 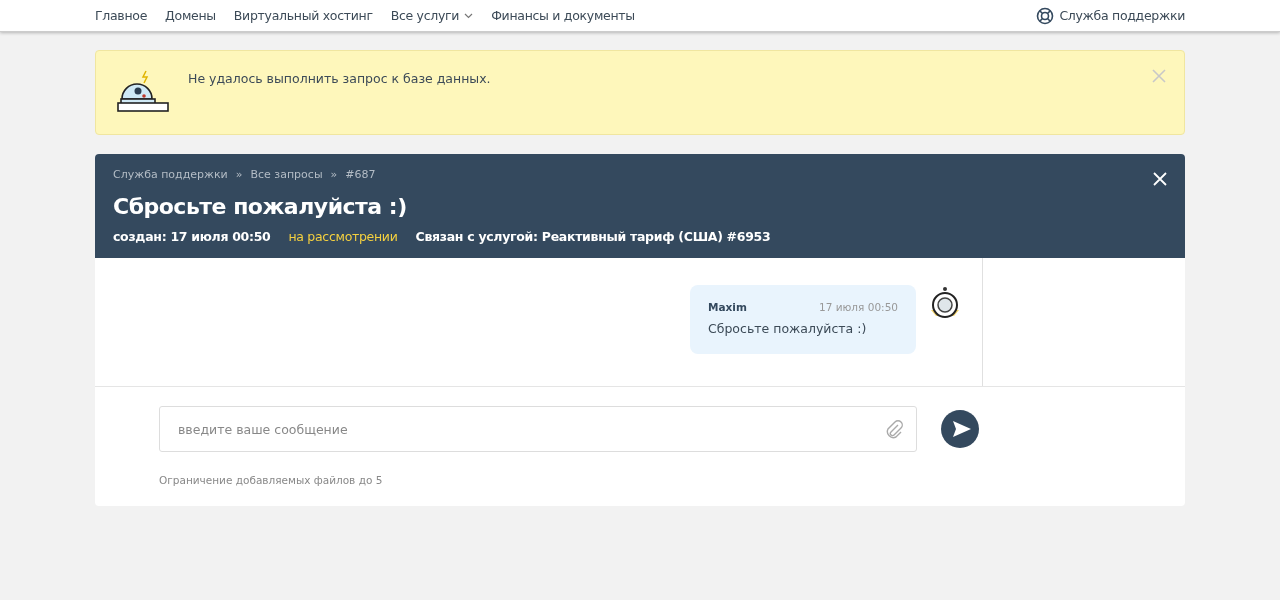 I want to click on send-icon, so click(x=961, y=429).